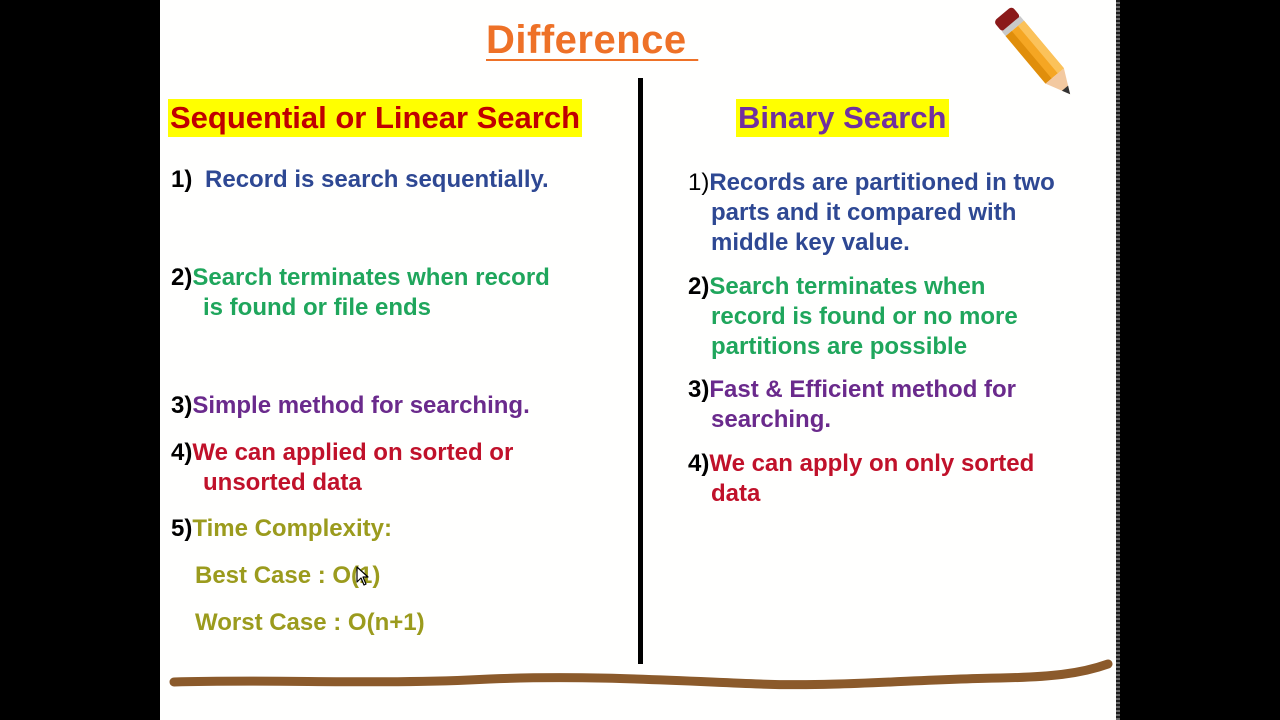 Image resolution: width=1280 pixels, height=720 pixels. I want to click on left-item-5: 5)Time Complexity:, so click(281, 529).